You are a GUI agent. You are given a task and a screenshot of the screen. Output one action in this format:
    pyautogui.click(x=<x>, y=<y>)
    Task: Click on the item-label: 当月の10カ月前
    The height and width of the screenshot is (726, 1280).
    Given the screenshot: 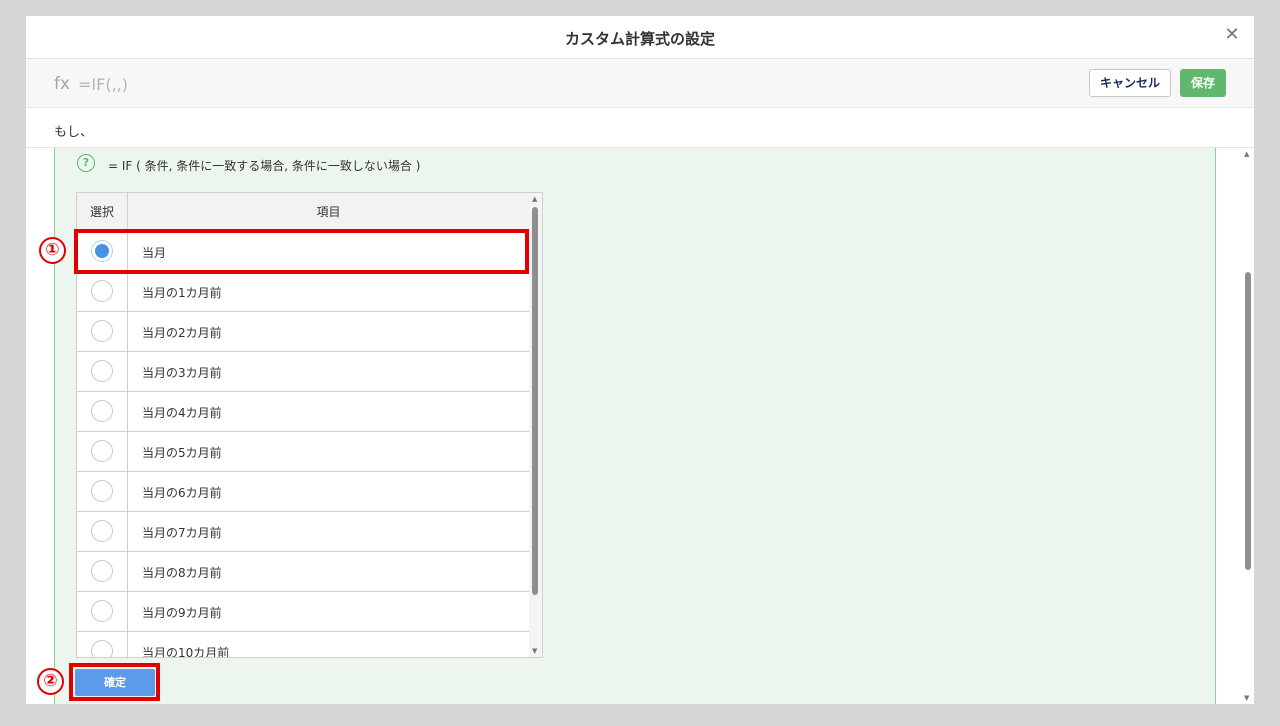 What is the action you would take?
    pyautogui.click(x=186, y=652)
    